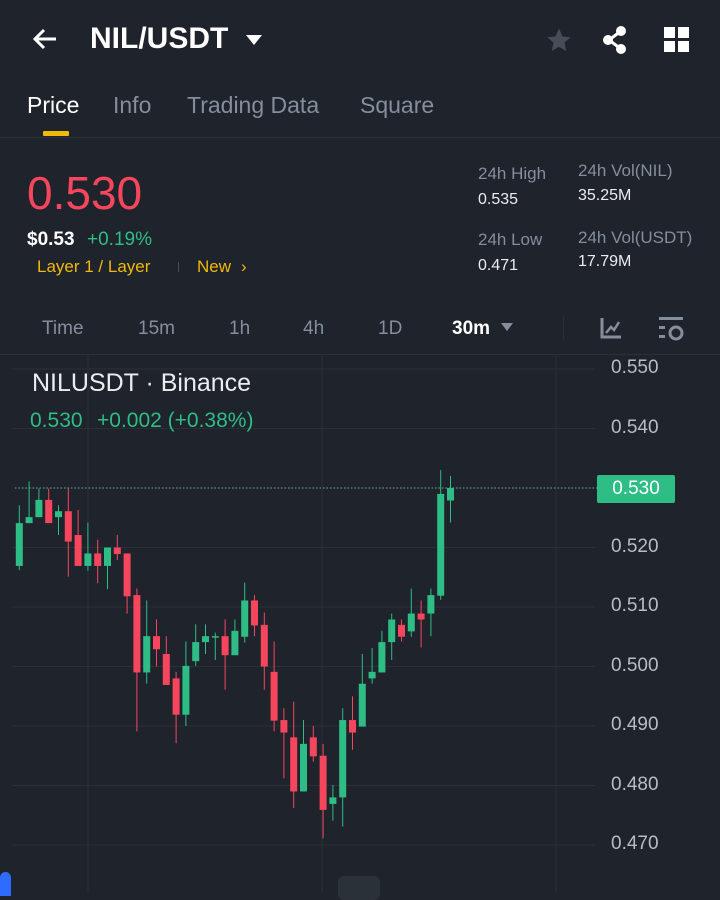  I want to click on y-axis-label: 0.540, so click(635, 427).